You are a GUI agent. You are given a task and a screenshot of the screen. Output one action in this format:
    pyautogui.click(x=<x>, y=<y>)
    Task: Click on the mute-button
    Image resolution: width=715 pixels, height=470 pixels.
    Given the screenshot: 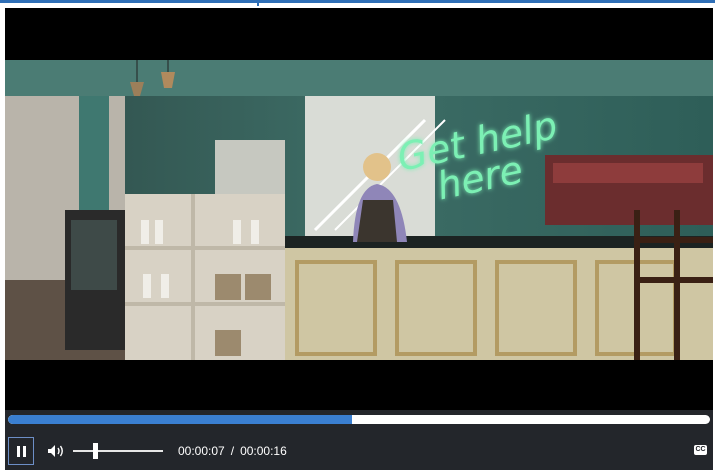 What is the action you would take?
    pyautogui.click(x=56, y=451)
    